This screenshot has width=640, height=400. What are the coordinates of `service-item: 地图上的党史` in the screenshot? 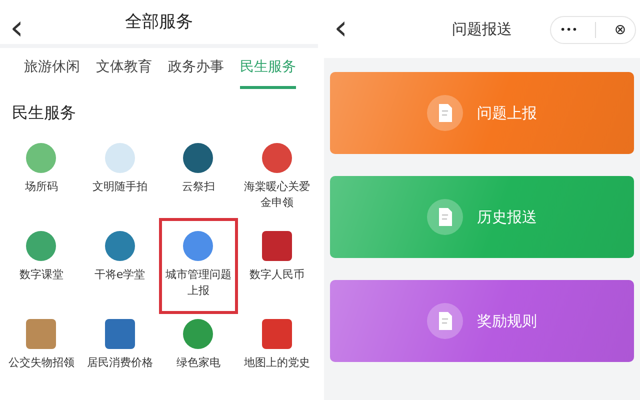 It's located at (277, 356).